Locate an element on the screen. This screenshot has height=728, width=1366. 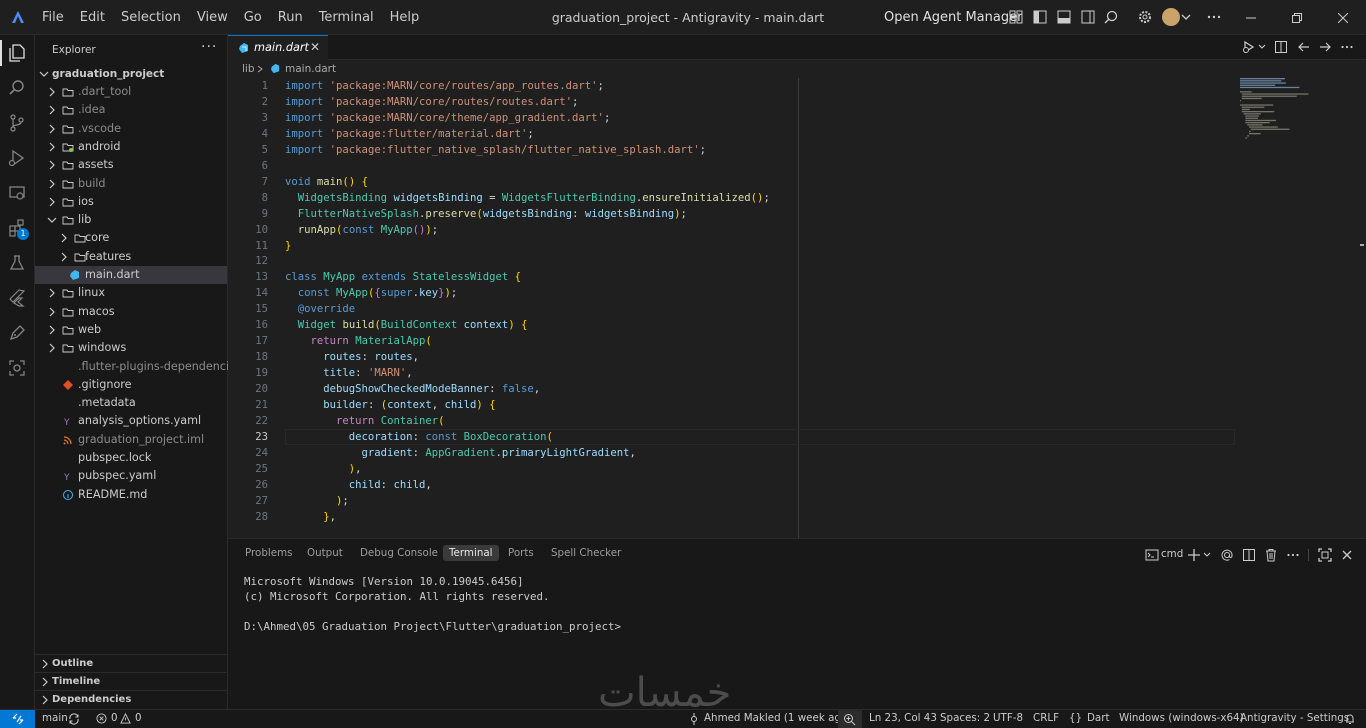
restore-button is located at coordinates (1297, 17).